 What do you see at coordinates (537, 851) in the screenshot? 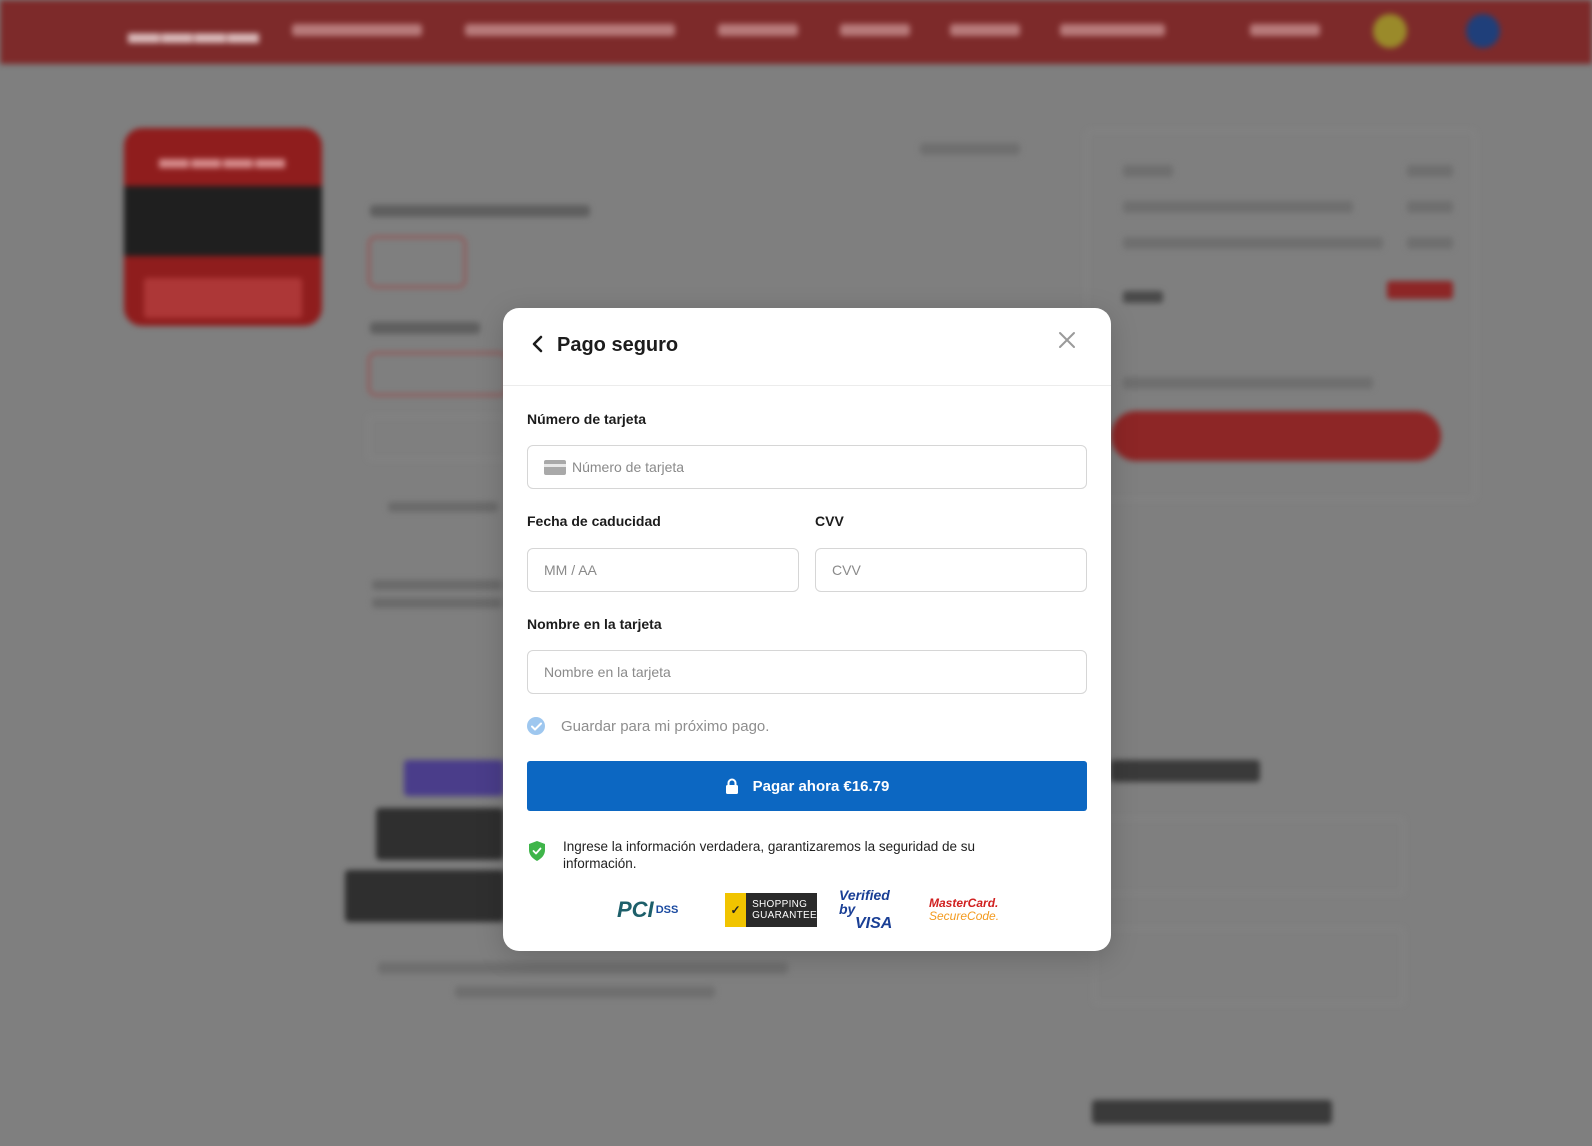
I see `shield-check-icon` at bounding box center [537, 851].